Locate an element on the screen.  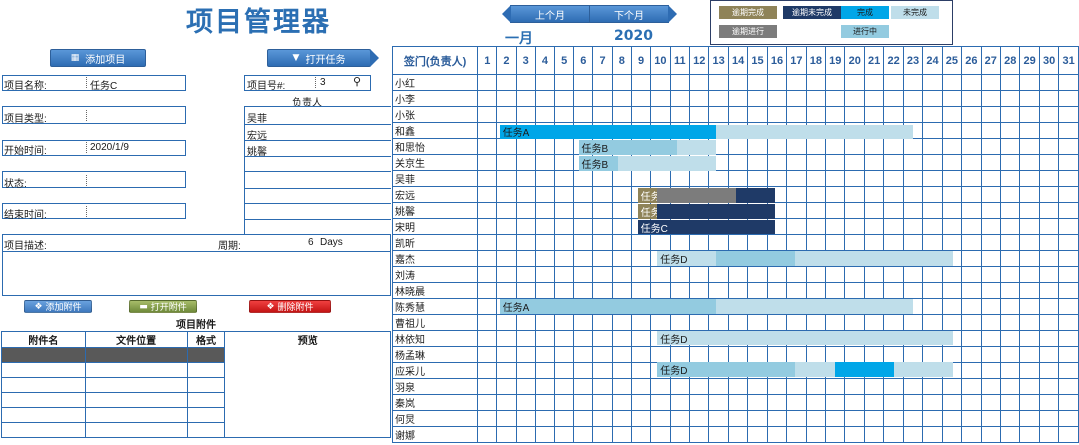
owner-item: 宏远 is located at coordinates (257, 134).